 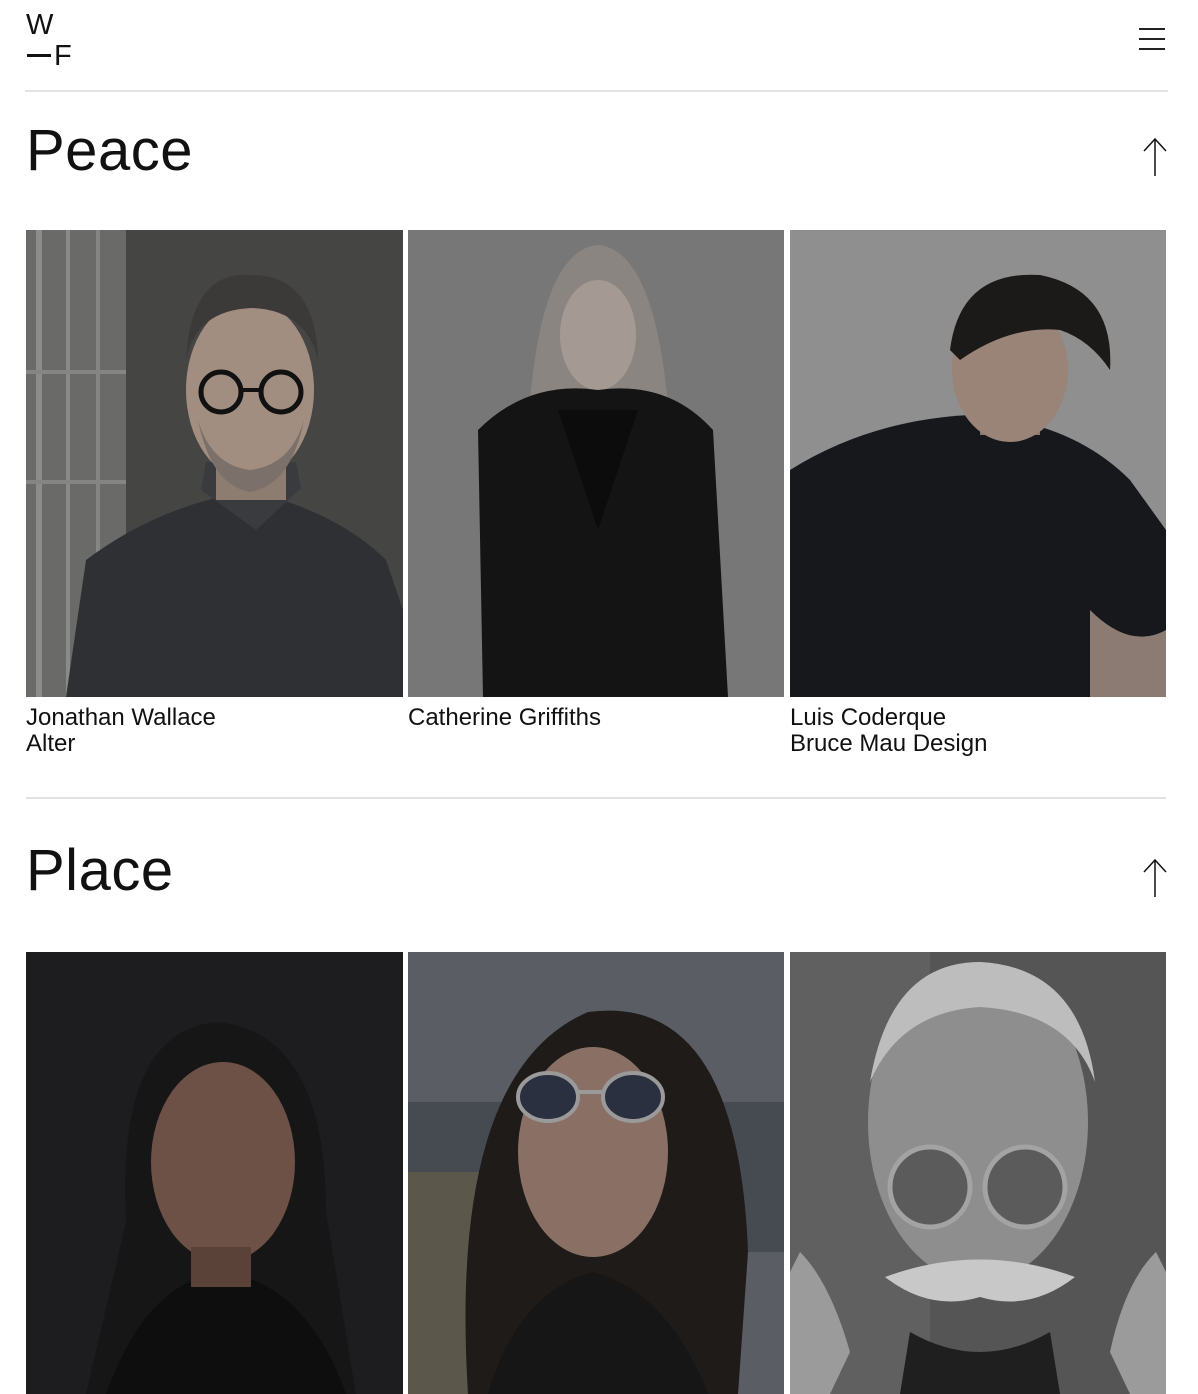 I want to click on person-name: Catherine Griffiths, so click(x=504, y=718).